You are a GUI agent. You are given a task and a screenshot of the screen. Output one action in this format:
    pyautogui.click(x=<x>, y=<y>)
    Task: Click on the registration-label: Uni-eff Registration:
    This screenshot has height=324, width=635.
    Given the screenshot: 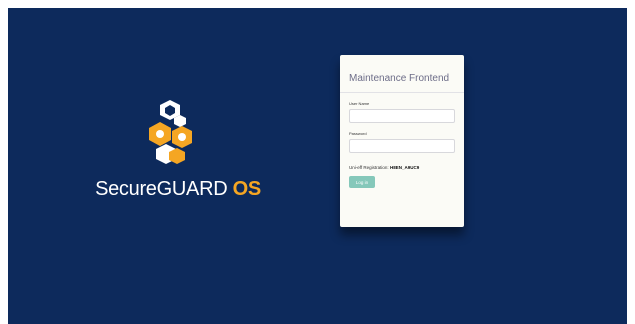 What is the action you would take?
    pyautogui.click(x=369, y=167)
    